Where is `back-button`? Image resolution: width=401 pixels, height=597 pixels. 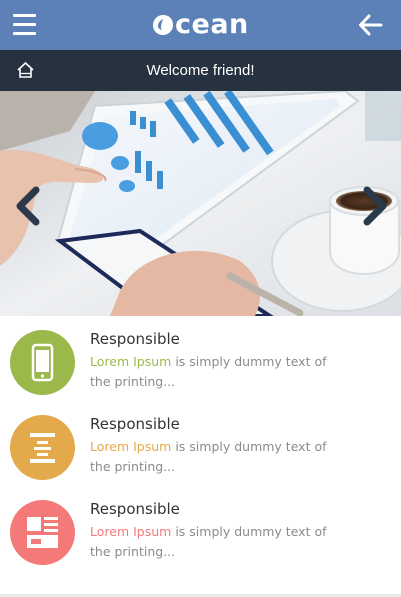 back-button is located at coordinates (370, 25).